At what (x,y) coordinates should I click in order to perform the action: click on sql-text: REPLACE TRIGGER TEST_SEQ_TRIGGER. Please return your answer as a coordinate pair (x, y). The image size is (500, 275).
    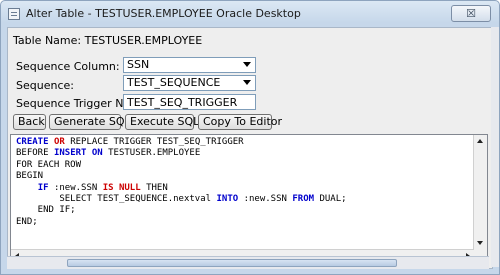
    Looking at the image, I should click on (154, 142).